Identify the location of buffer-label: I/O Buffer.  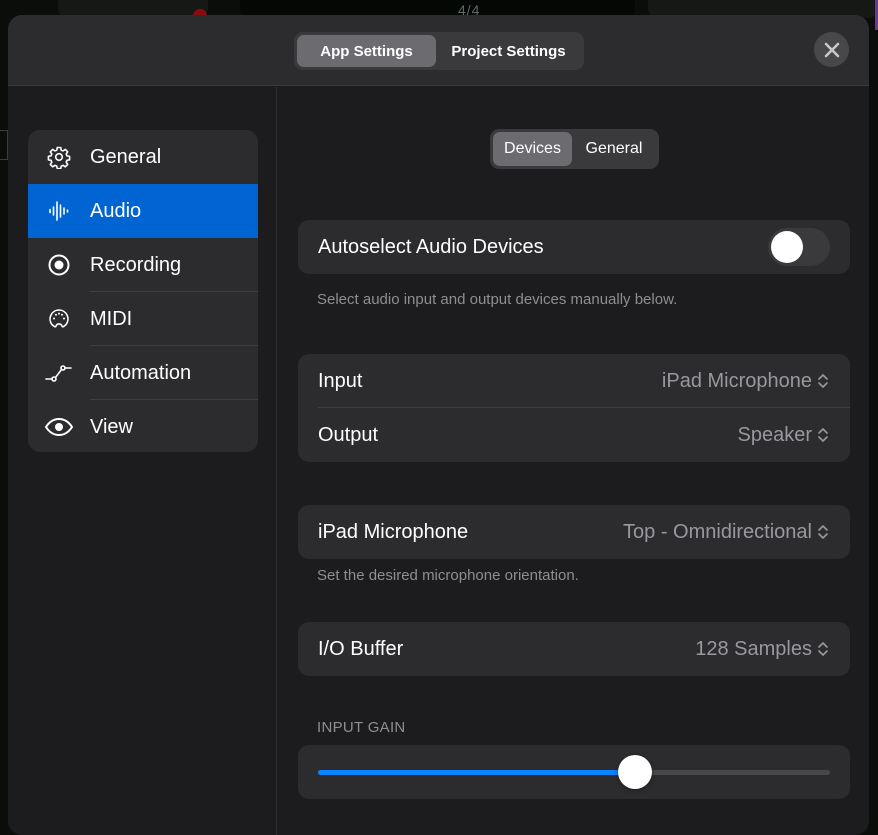
(361, 648).